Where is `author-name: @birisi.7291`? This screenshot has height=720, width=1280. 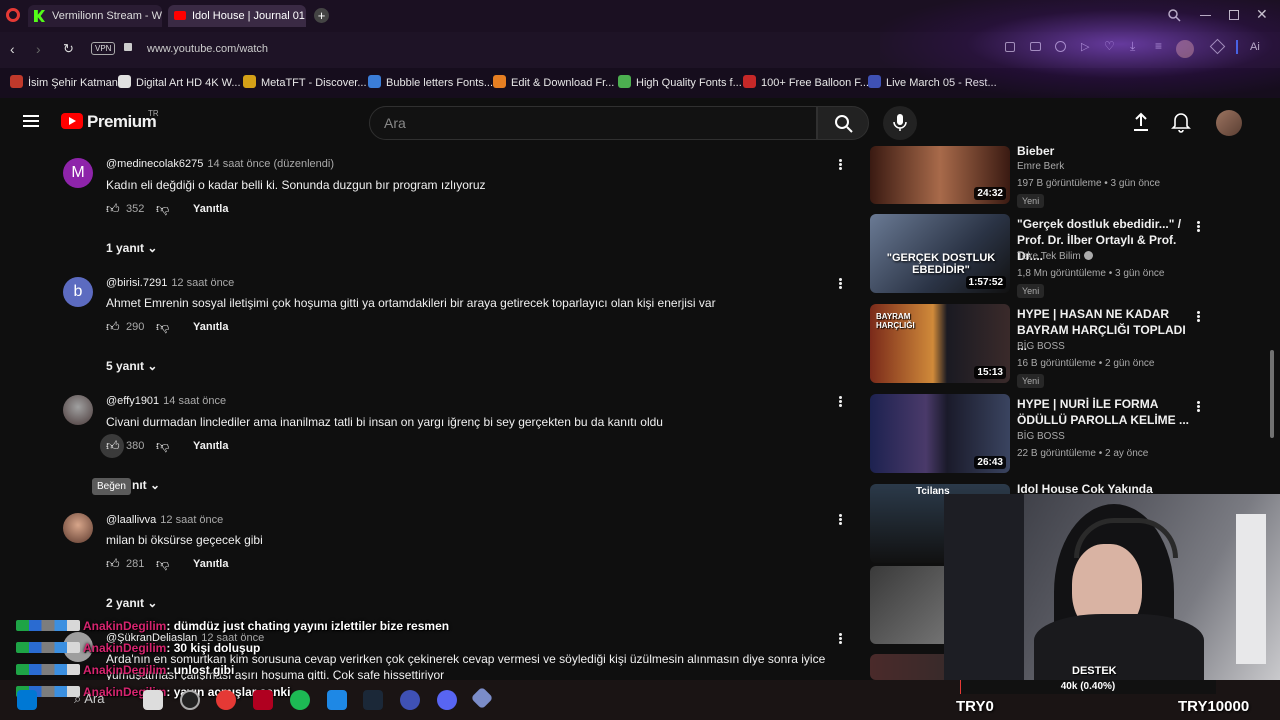 author-name: @birisi.7291 is located at coordinates (136, 283).